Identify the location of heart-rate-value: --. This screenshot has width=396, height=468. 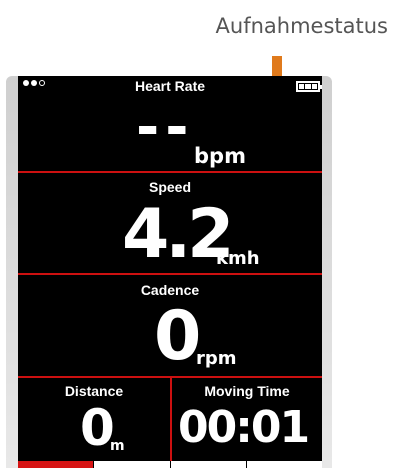
(165, 127).